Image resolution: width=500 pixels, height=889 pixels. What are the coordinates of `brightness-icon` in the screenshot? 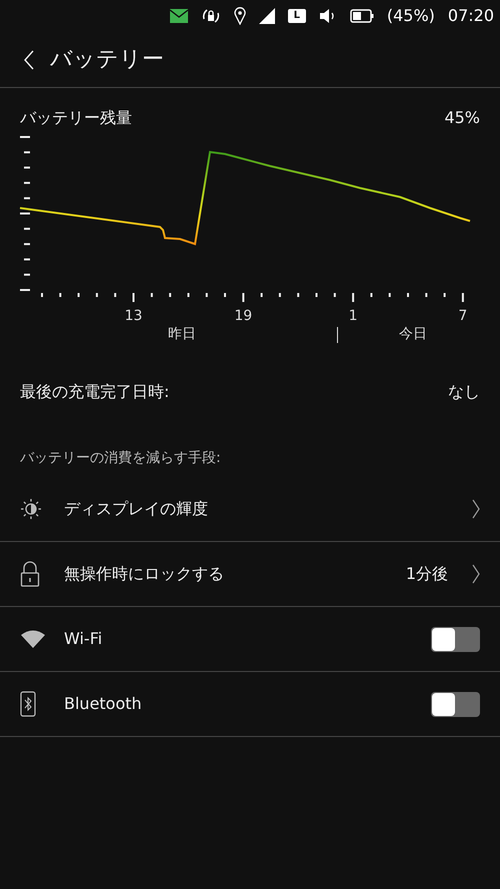 It's located at (31, 509).